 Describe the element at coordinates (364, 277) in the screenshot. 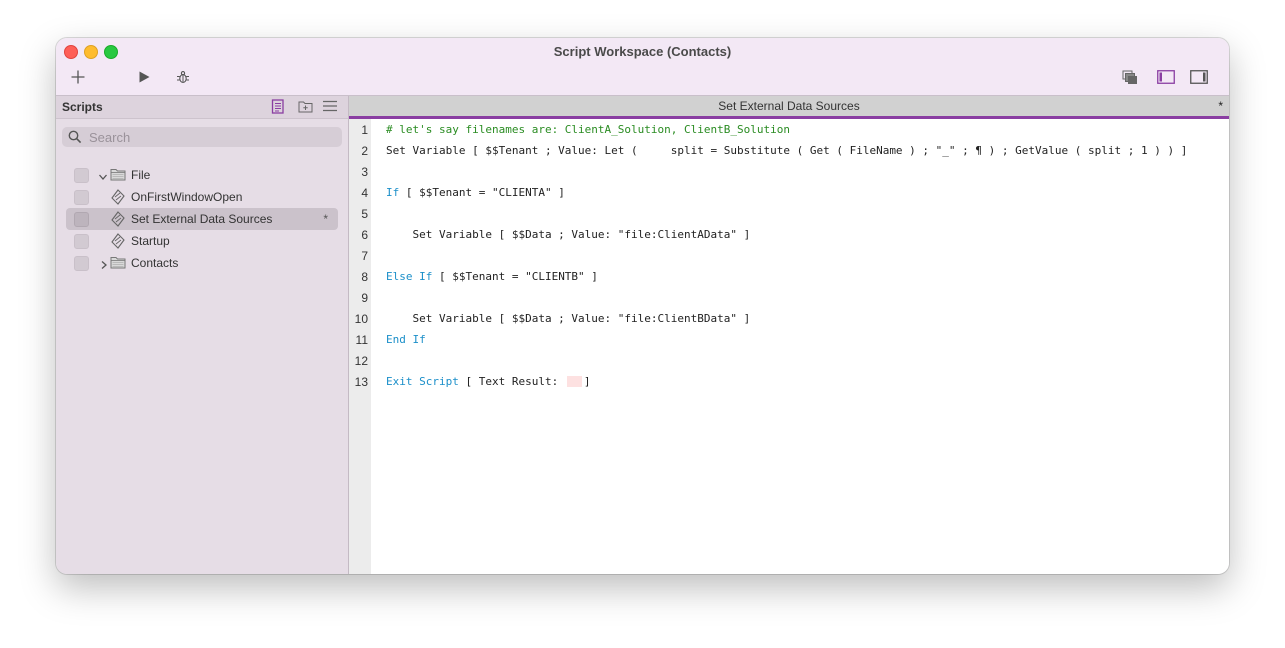

I see `line-number: 8` at that location.